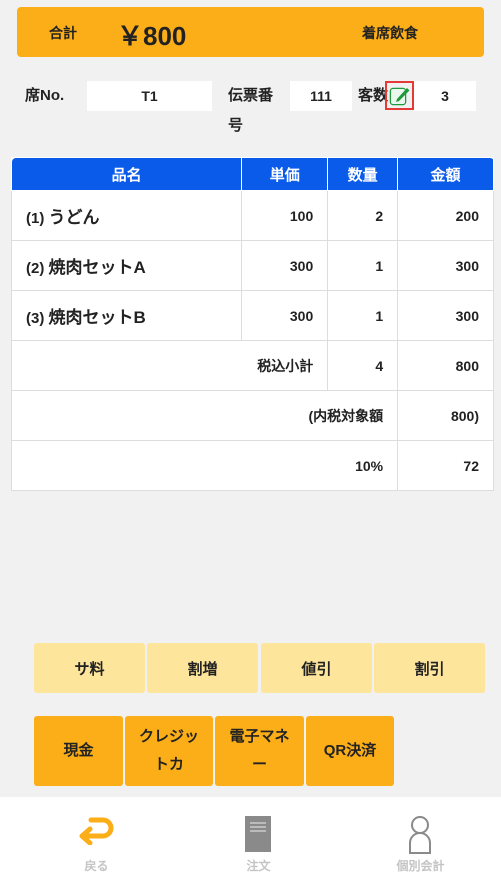 Image resolution: width=501 pixels, height=892 pixels. I want to click on item-price: 100, so click(285, 215).